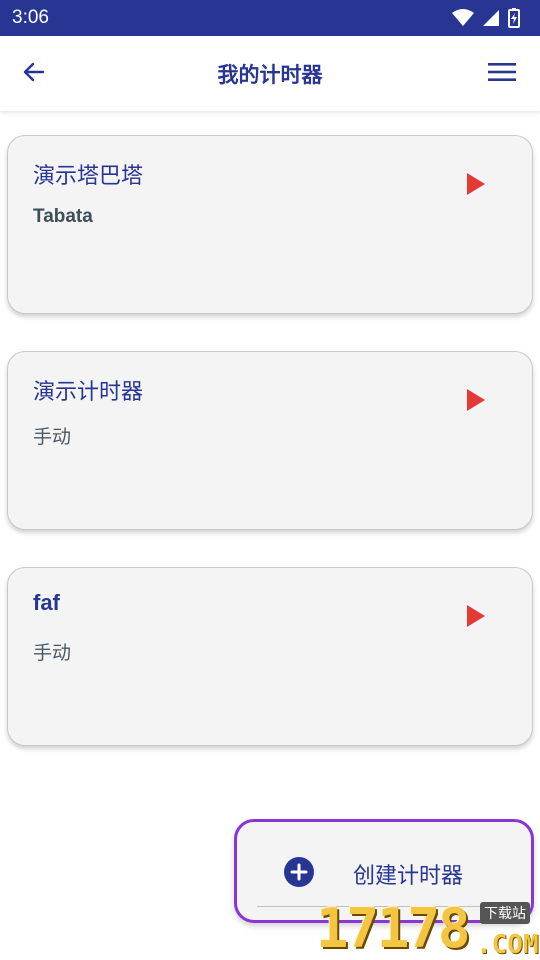 This screenshot has height=960, width=540. Describe the element at coordinates (507, 945) in the screenshot. I see `watermark-com: .COM` at that location.